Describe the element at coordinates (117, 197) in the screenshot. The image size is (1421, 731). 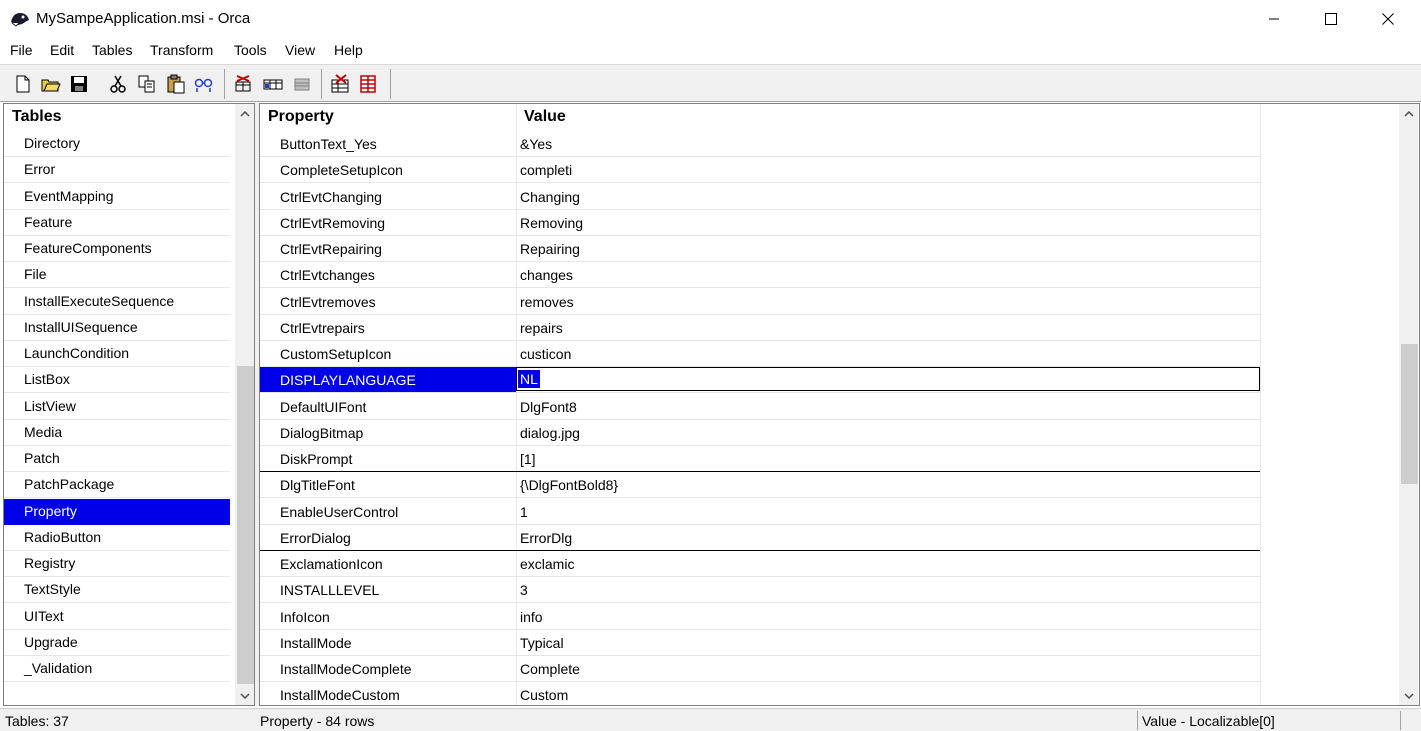
I see `table-list-item: EventMapping` at that location.